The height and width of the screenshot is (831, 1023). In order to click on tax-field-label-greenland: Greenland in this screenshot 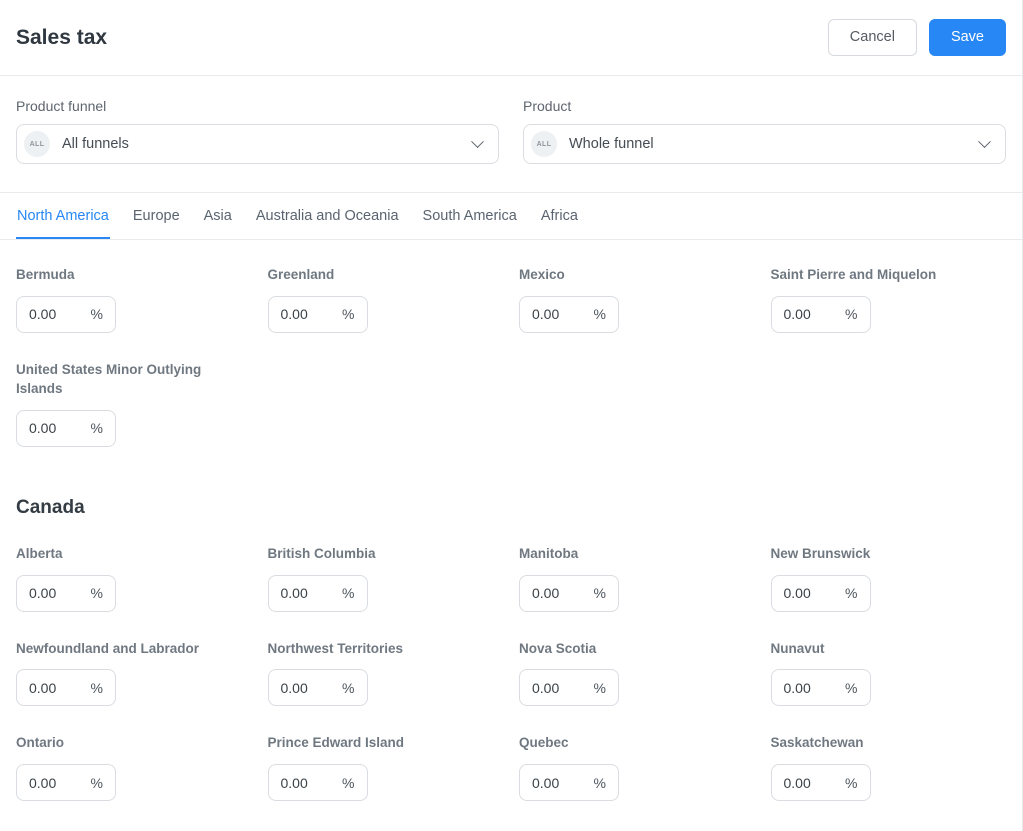, I will do `click(301, 274)`.